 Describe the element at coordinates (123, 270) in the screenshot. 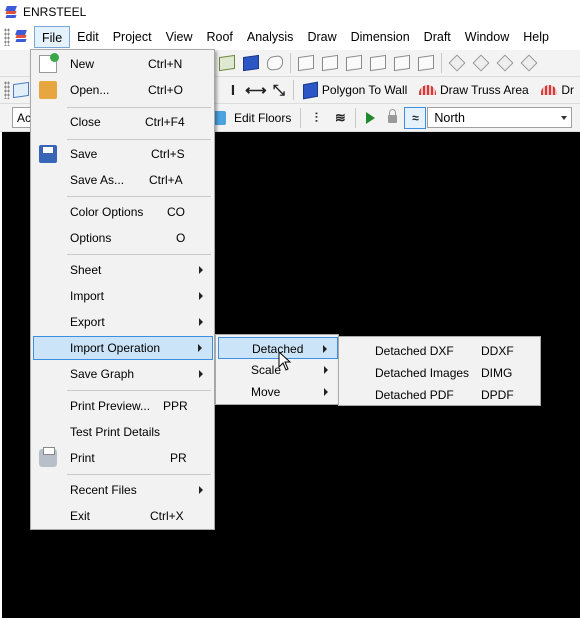

I see `file-menu-sheet: Sheet` at that location.